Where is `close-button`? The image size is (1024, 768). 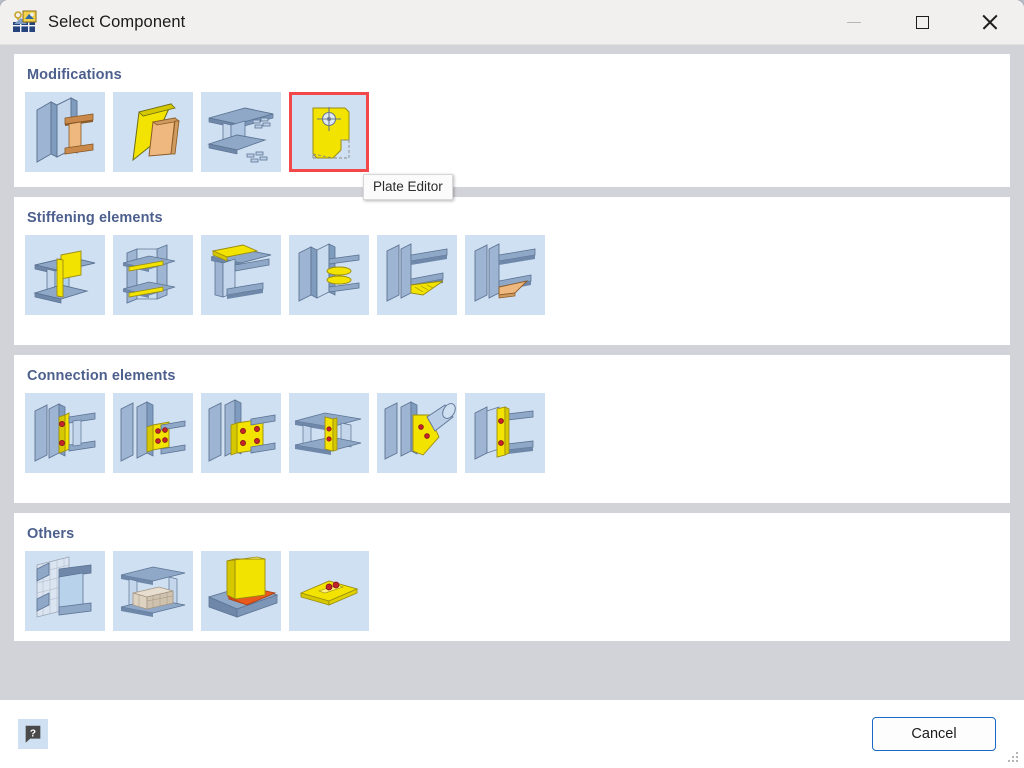 close-button is located at coordinates (990, 22).